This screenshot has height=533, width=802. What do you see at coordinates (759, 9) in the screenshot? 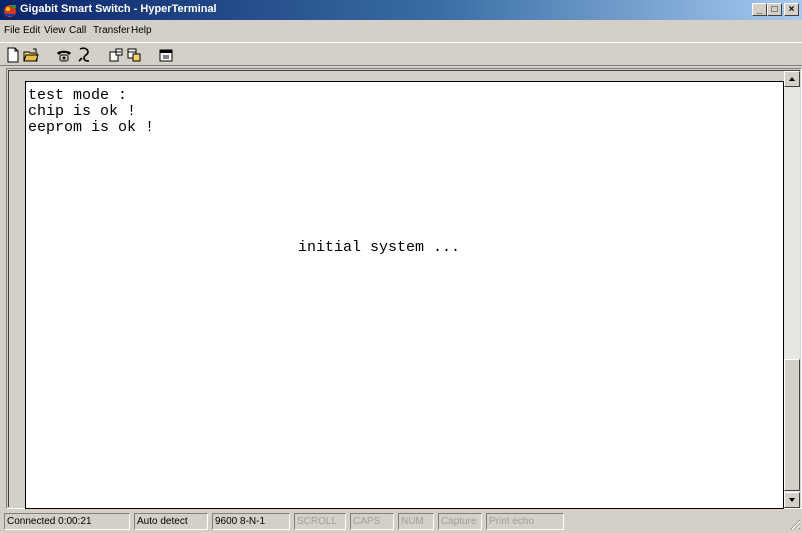
I see `minimize-button: _` at bounding box center [759, 9].